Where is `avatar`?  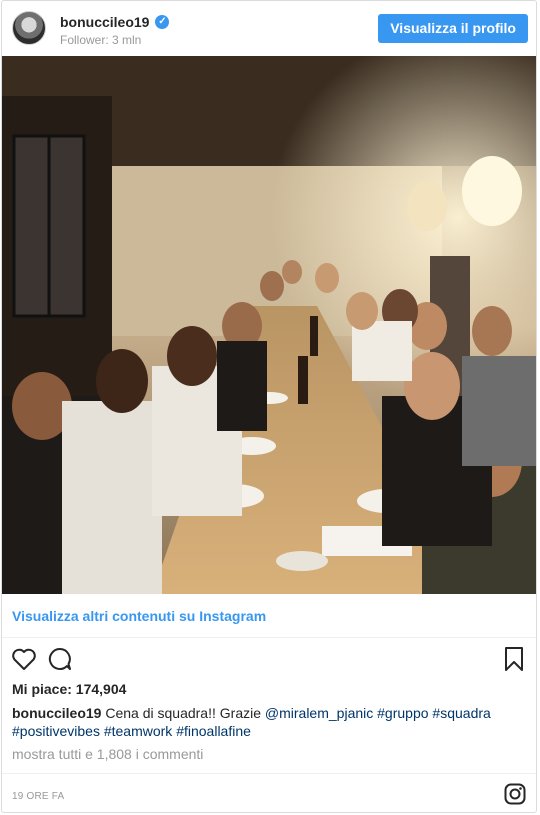
avatar is located at coordinates (29, 28).